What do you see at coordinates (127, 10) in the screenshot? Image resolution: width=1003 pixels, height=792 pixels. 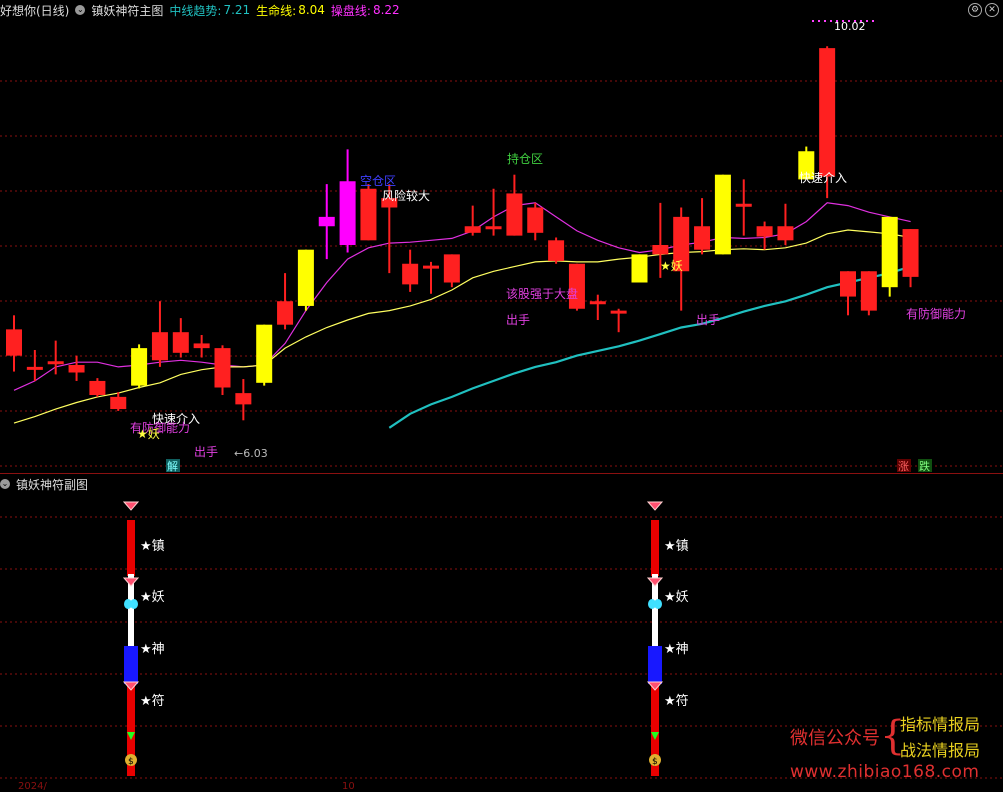 I see `indicator-title: 镇妖神符主图` at bounding box center [127, 10].